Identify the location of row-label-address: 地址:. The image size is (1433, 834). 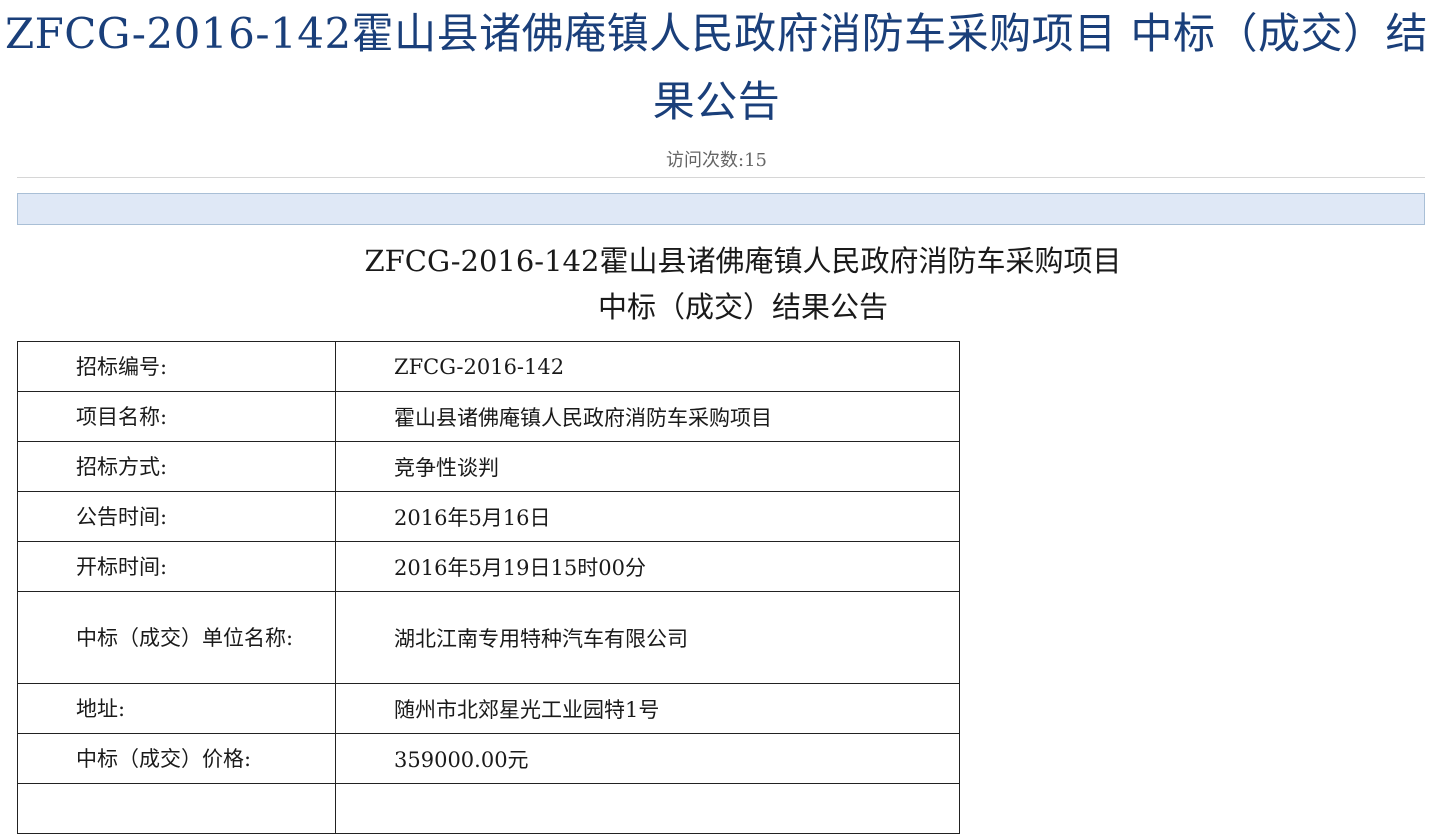
(176, 708).